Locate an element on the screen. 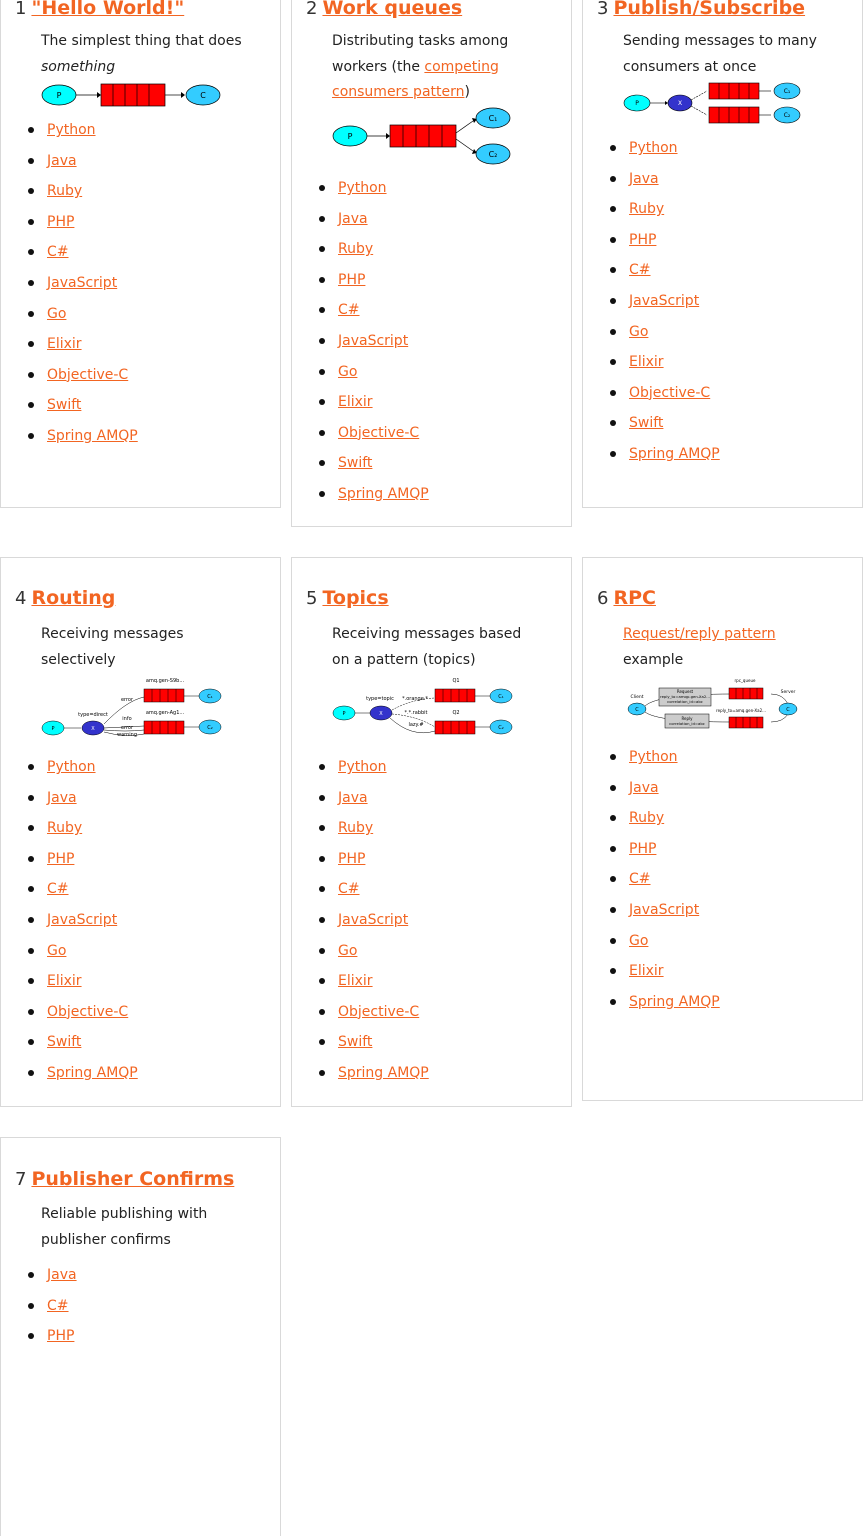 The height and width of the screenshot is (1536, 864). tutorial-title-link: Publish/Subscribe is located at coordinates (709, 9).